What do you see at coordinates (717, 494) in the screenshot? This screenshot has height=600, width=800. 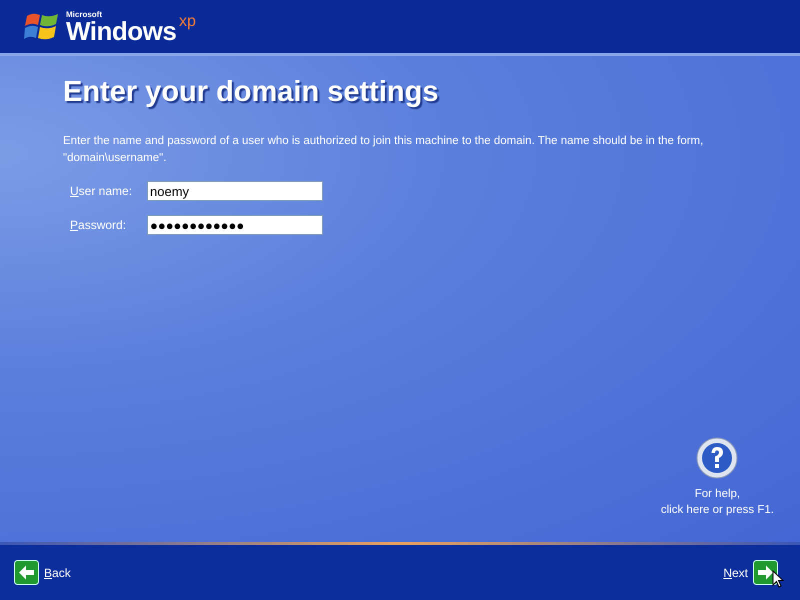 I see `help-text: For help,` at bounding box center [717, 494].